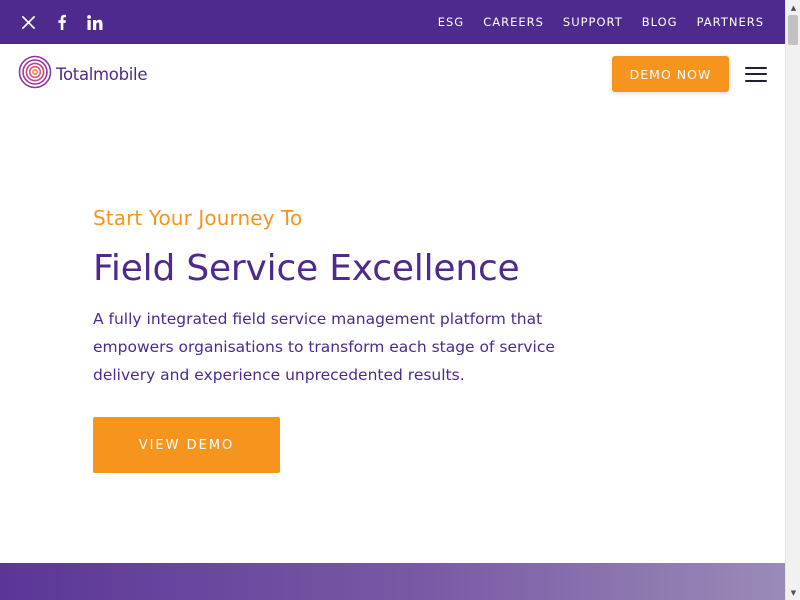 The height and width of the screenshot is (600, 800). What do you see at coordinates (660, 22) in the screenshot?
I see `nav-link-blog: BLOG` at bounding box center [660, 22].